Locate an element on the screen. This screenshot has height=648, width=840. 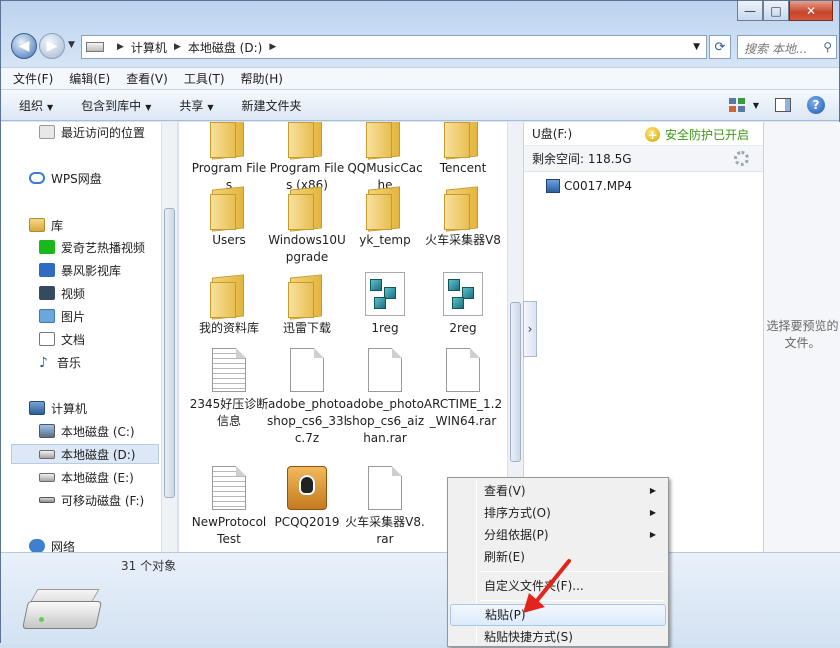
file-item: 1reg is located at coordinates (385, 304).